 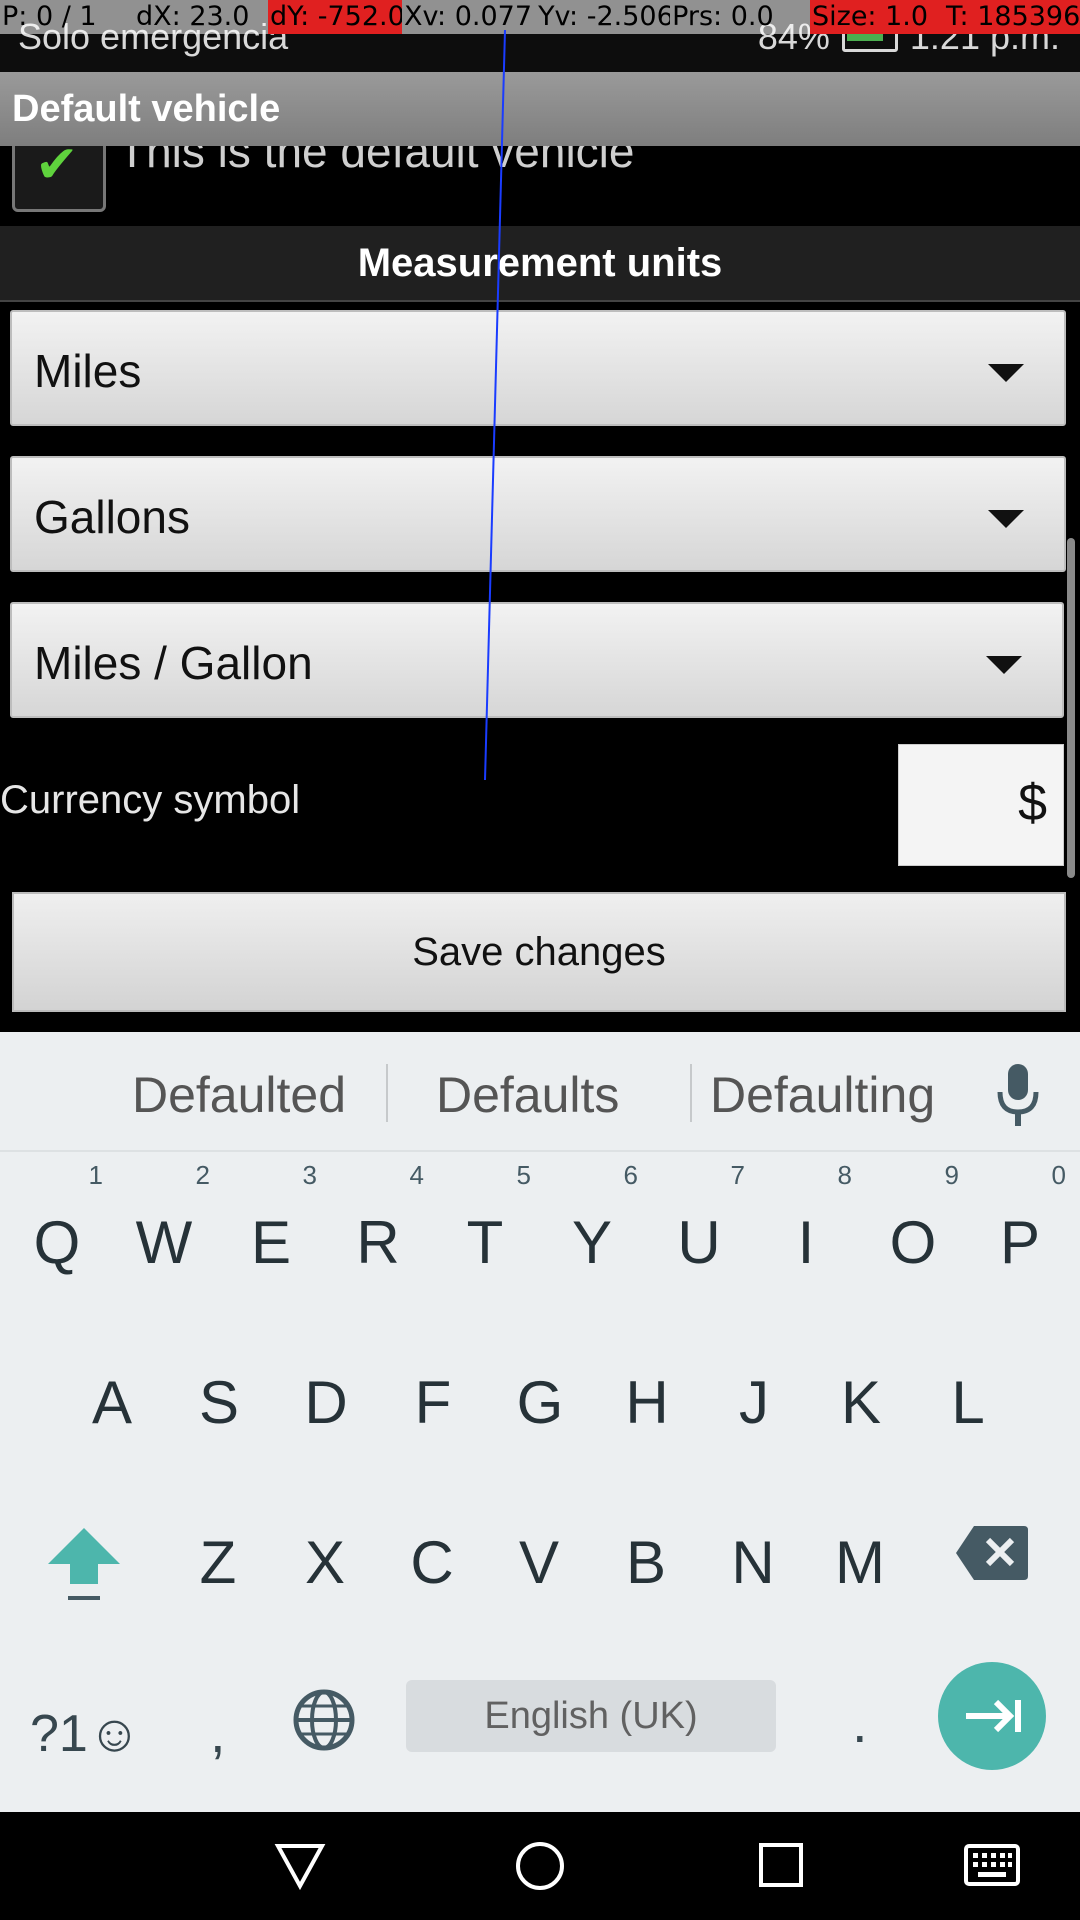 I want to click on key-label: Y, so click(x=592, y=1242).